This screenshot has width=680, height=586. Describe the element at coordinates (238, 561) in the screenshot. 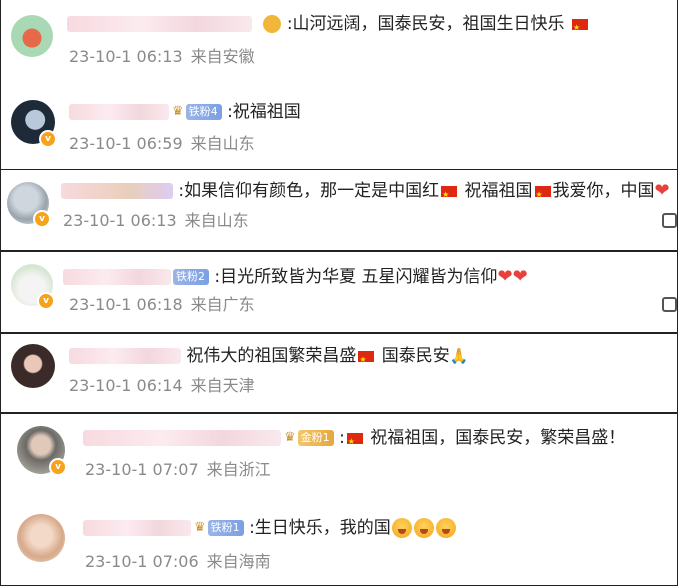

I see `comment-location: 来自海南` at that location.